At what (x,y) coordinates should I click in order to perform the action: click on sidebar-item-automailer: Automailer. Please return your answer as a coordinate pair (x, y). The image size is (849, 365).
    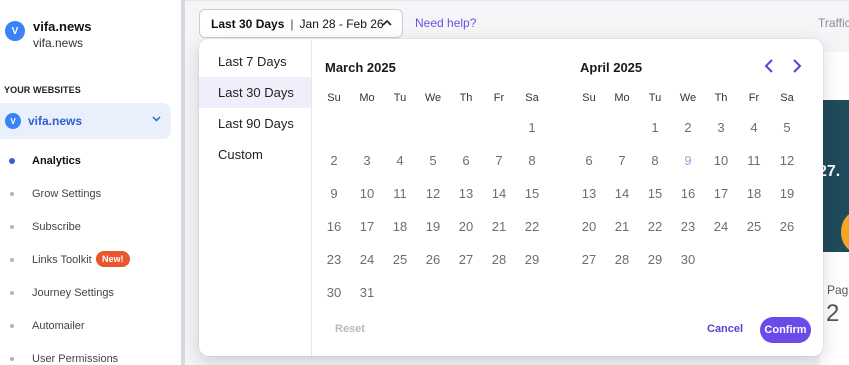
    Looking at the image, I should click on (90, 325).